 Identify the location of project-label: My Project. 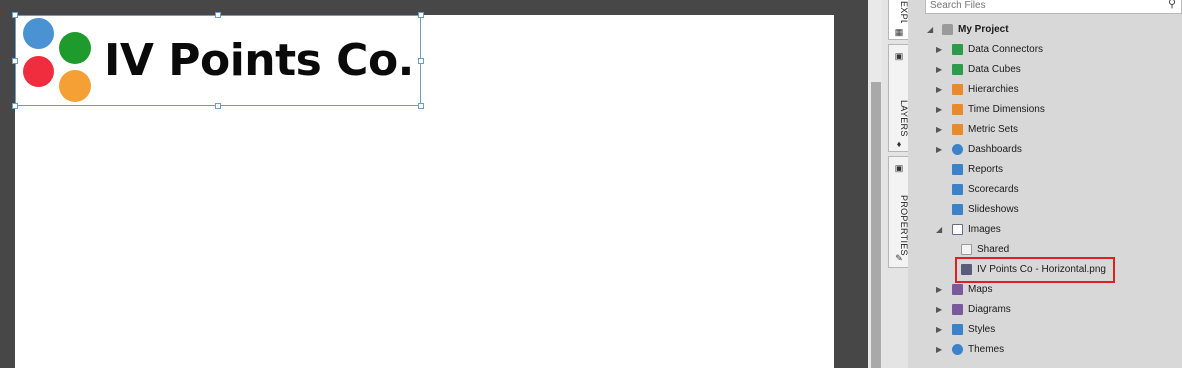
(983, 29).